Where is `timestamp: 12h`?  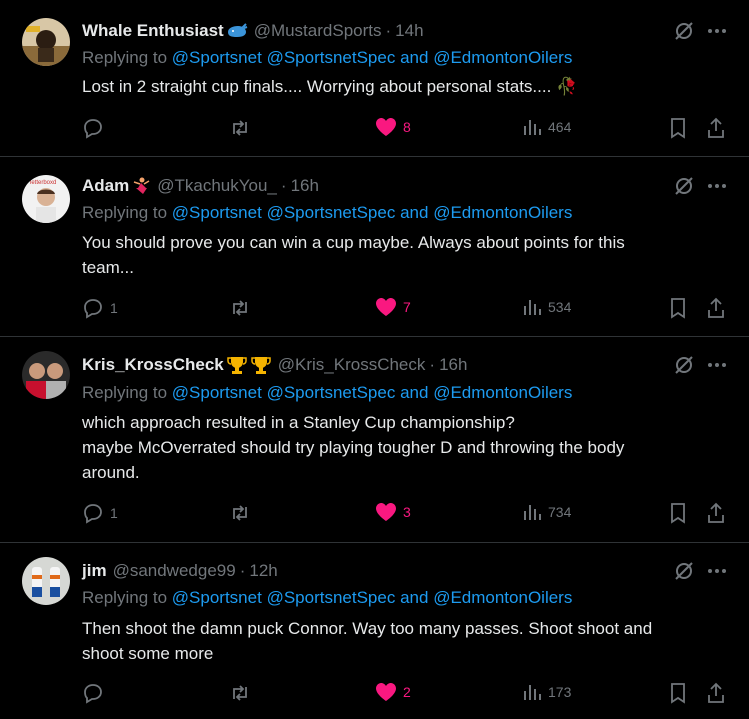
timestamp: 12h is located at coordinates (263, 571).